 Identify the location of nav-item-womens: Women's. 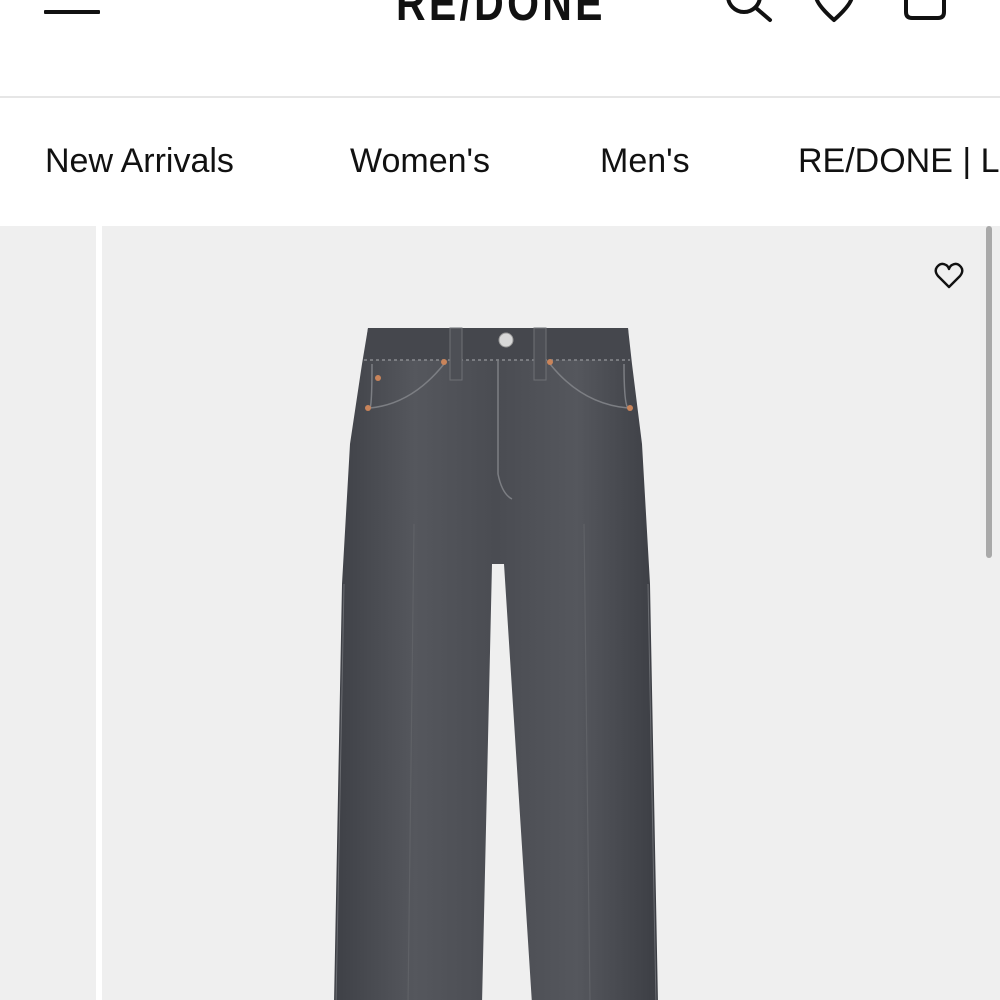
(420, 161).